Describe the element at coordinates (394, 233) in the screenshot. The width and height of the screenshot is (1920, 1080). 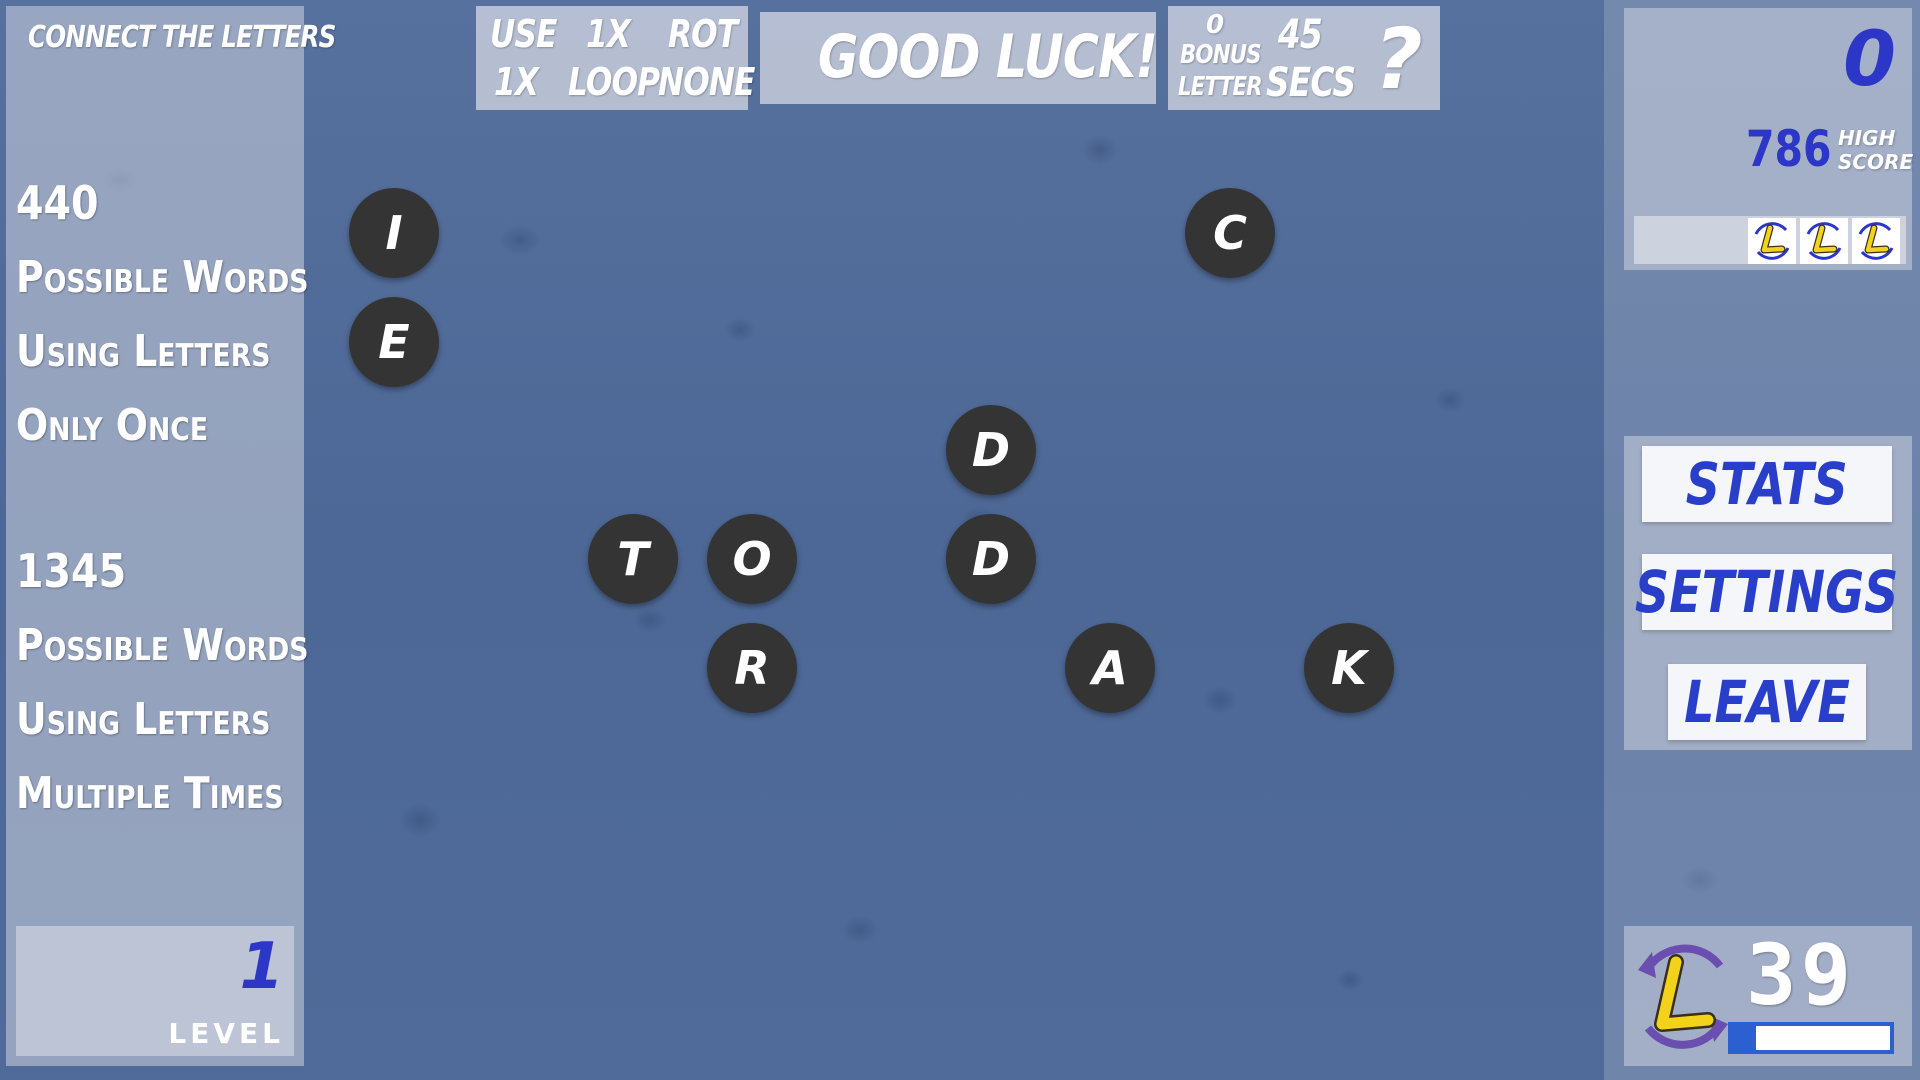
I see `letter-tile: I` at that location.